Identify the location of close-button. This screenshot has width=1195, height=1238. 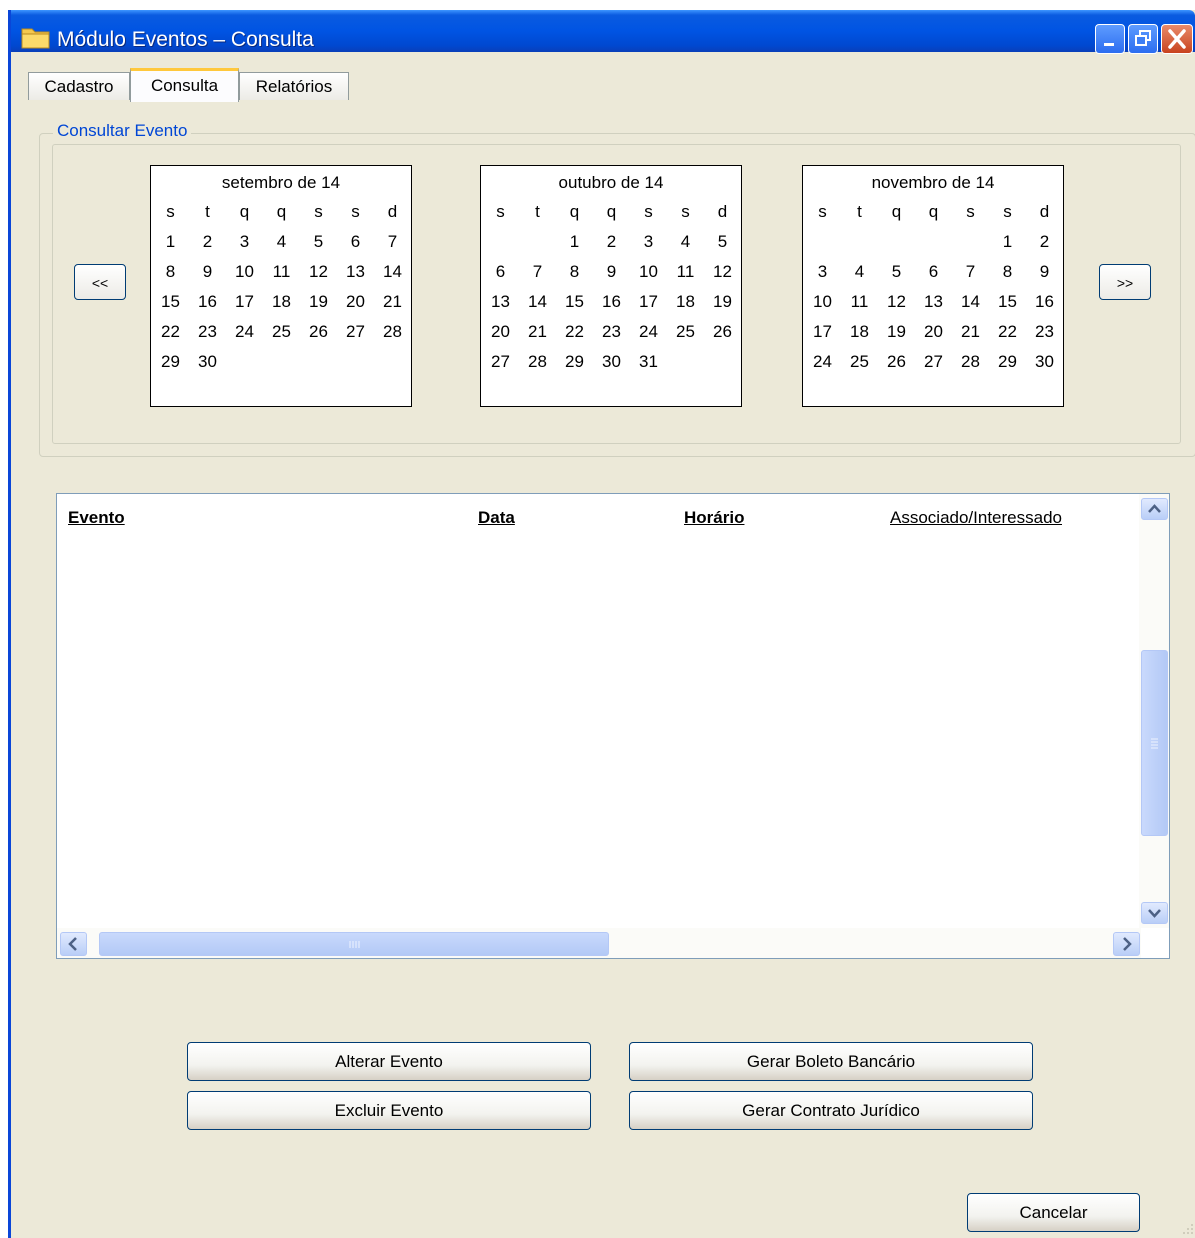
(1177, 39).